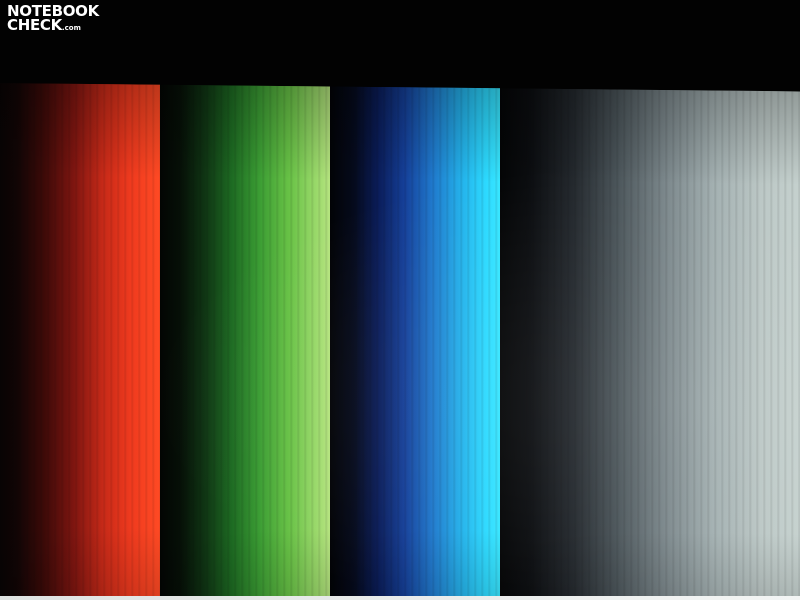 The image size is (800, 600). What do you see at coordinates (71, 28) in the screenshot?
I see `watermark-suffix: .com` at bounding box center [71, 28].